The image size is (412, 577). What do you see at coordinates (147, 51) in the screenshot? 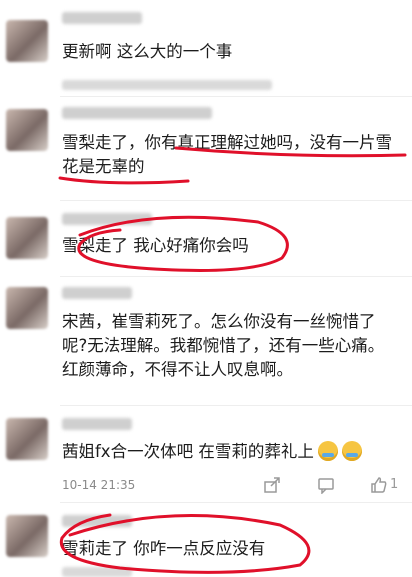
I see `comment-text: 更新啊 这么大的一个事` at bounding box center [147, 51].